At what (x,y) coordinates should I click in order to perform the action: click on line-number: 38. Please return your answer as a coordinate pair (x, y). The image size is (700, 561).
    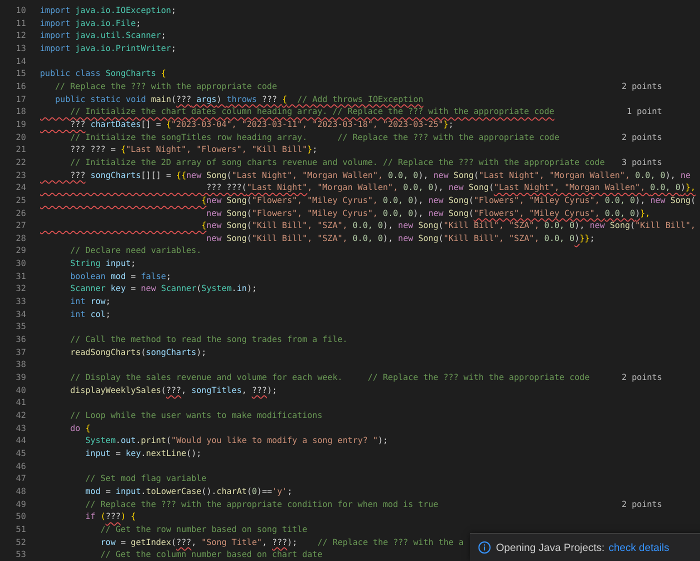
    Looking at the image, I should click on (20, 365).